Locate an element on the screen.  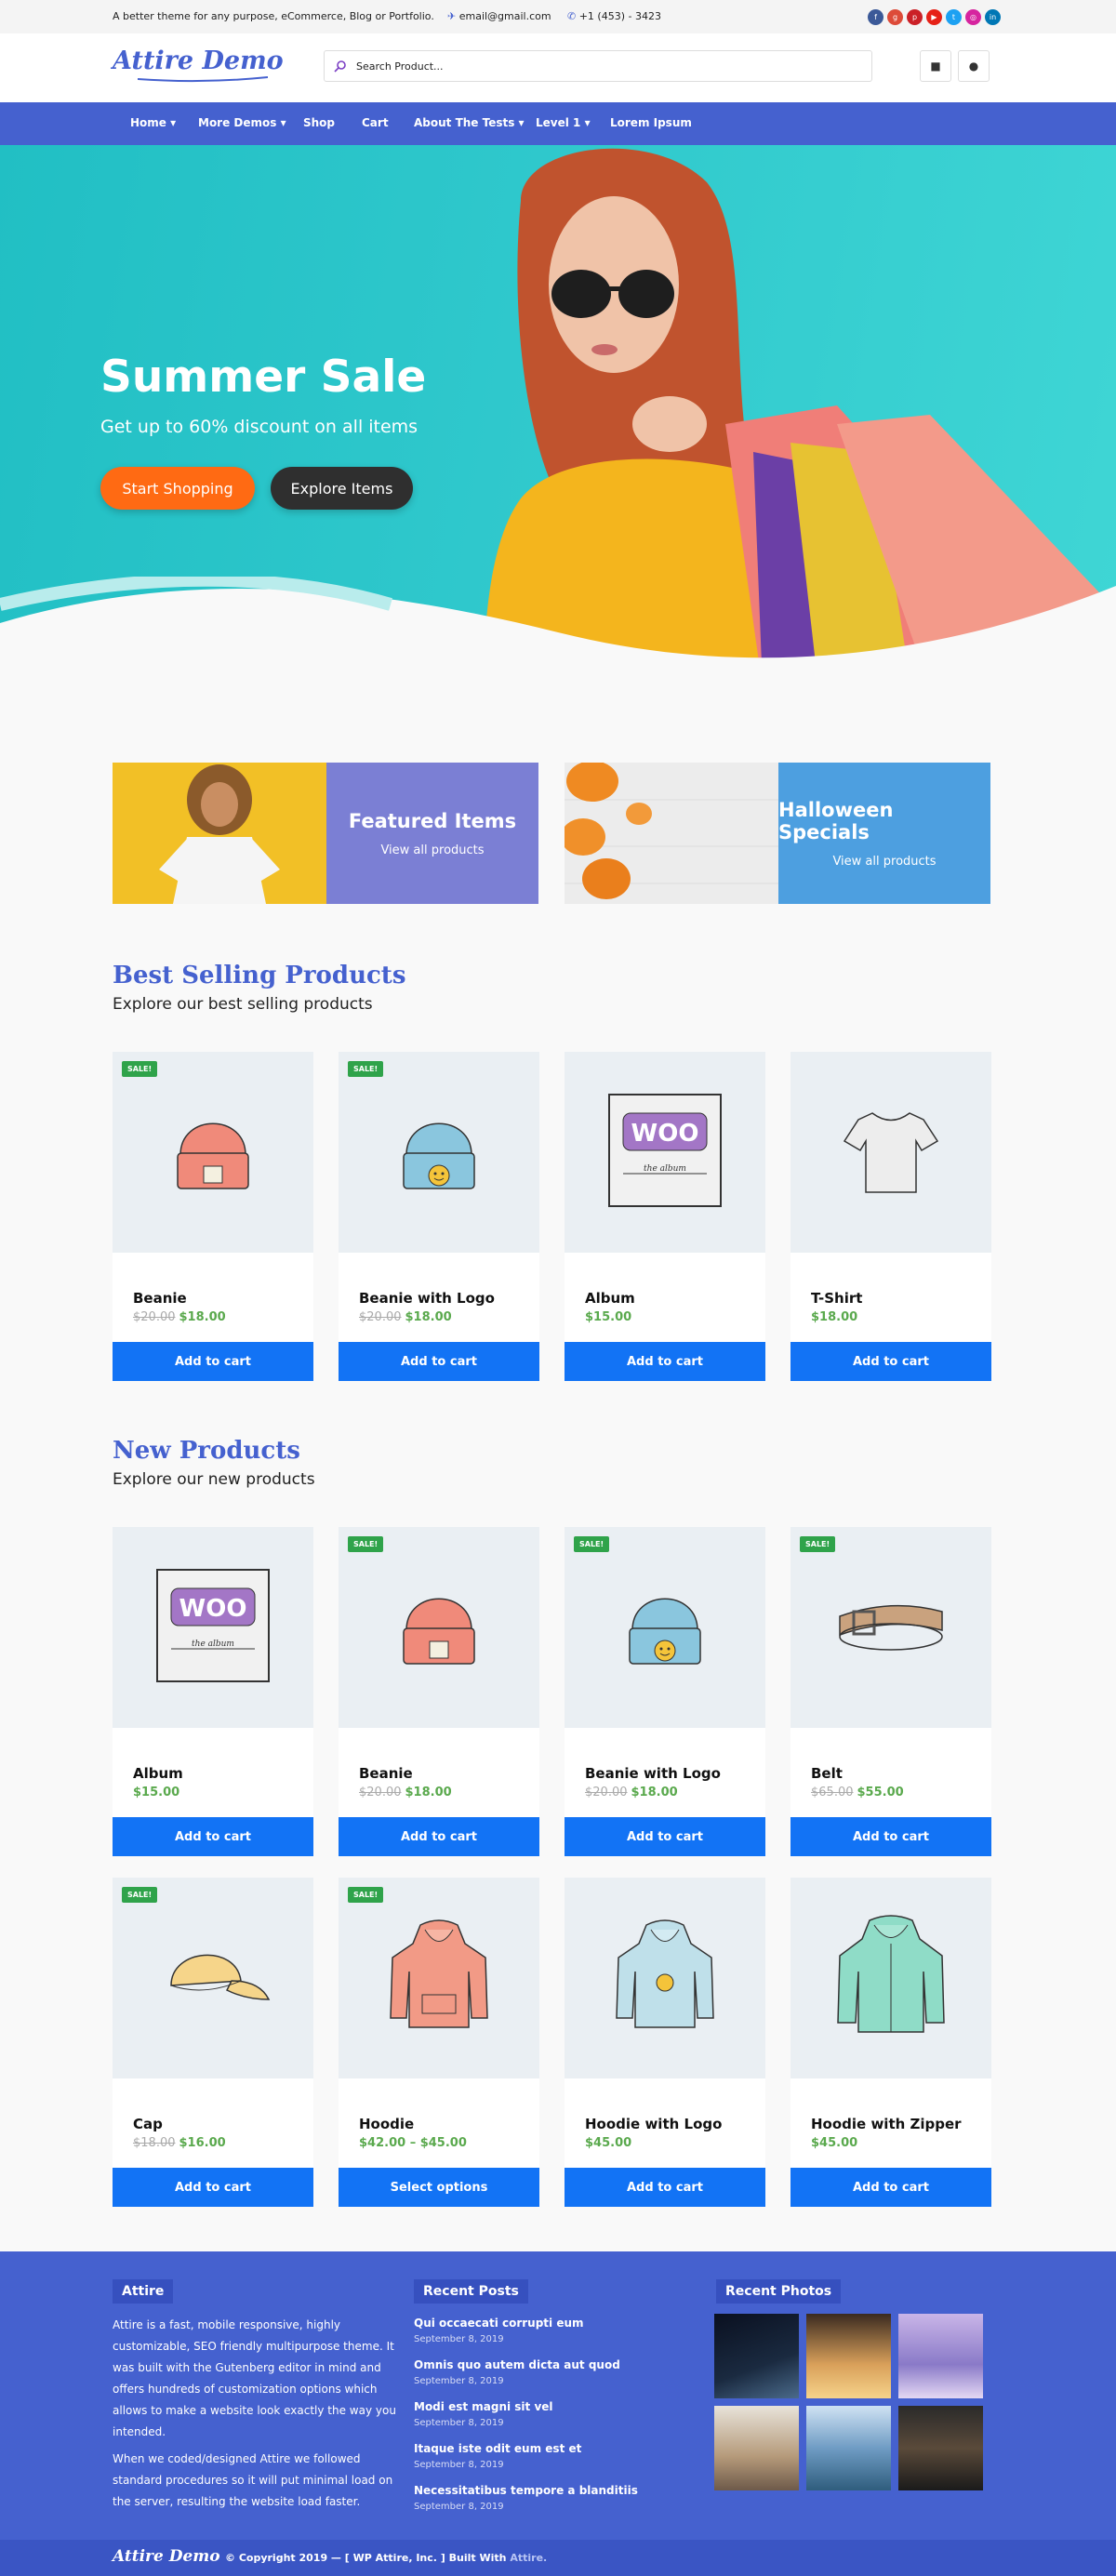
promo-featured-items: Featured Items View all products is located at coordinates (325, 833).